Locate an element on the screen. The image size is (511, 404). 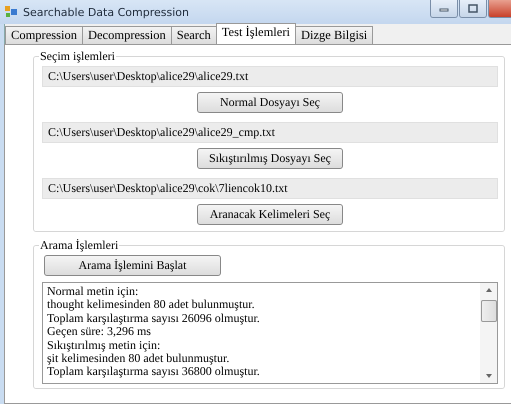
group-title: Seçim işlemleri is located at coordinates (77, 56).